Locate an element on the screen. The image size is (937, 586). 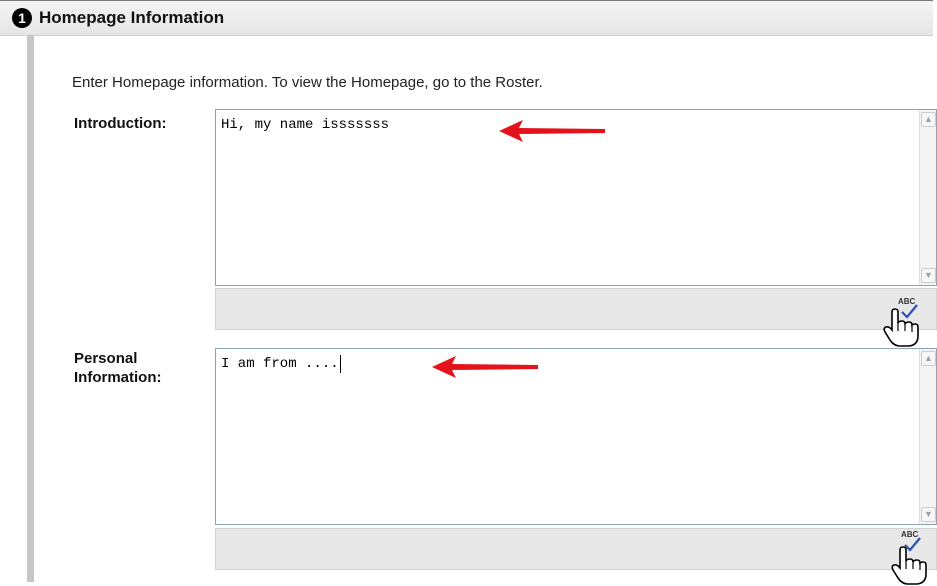
personal-info-label-line2: Information: is located at coordinates (118, 377).